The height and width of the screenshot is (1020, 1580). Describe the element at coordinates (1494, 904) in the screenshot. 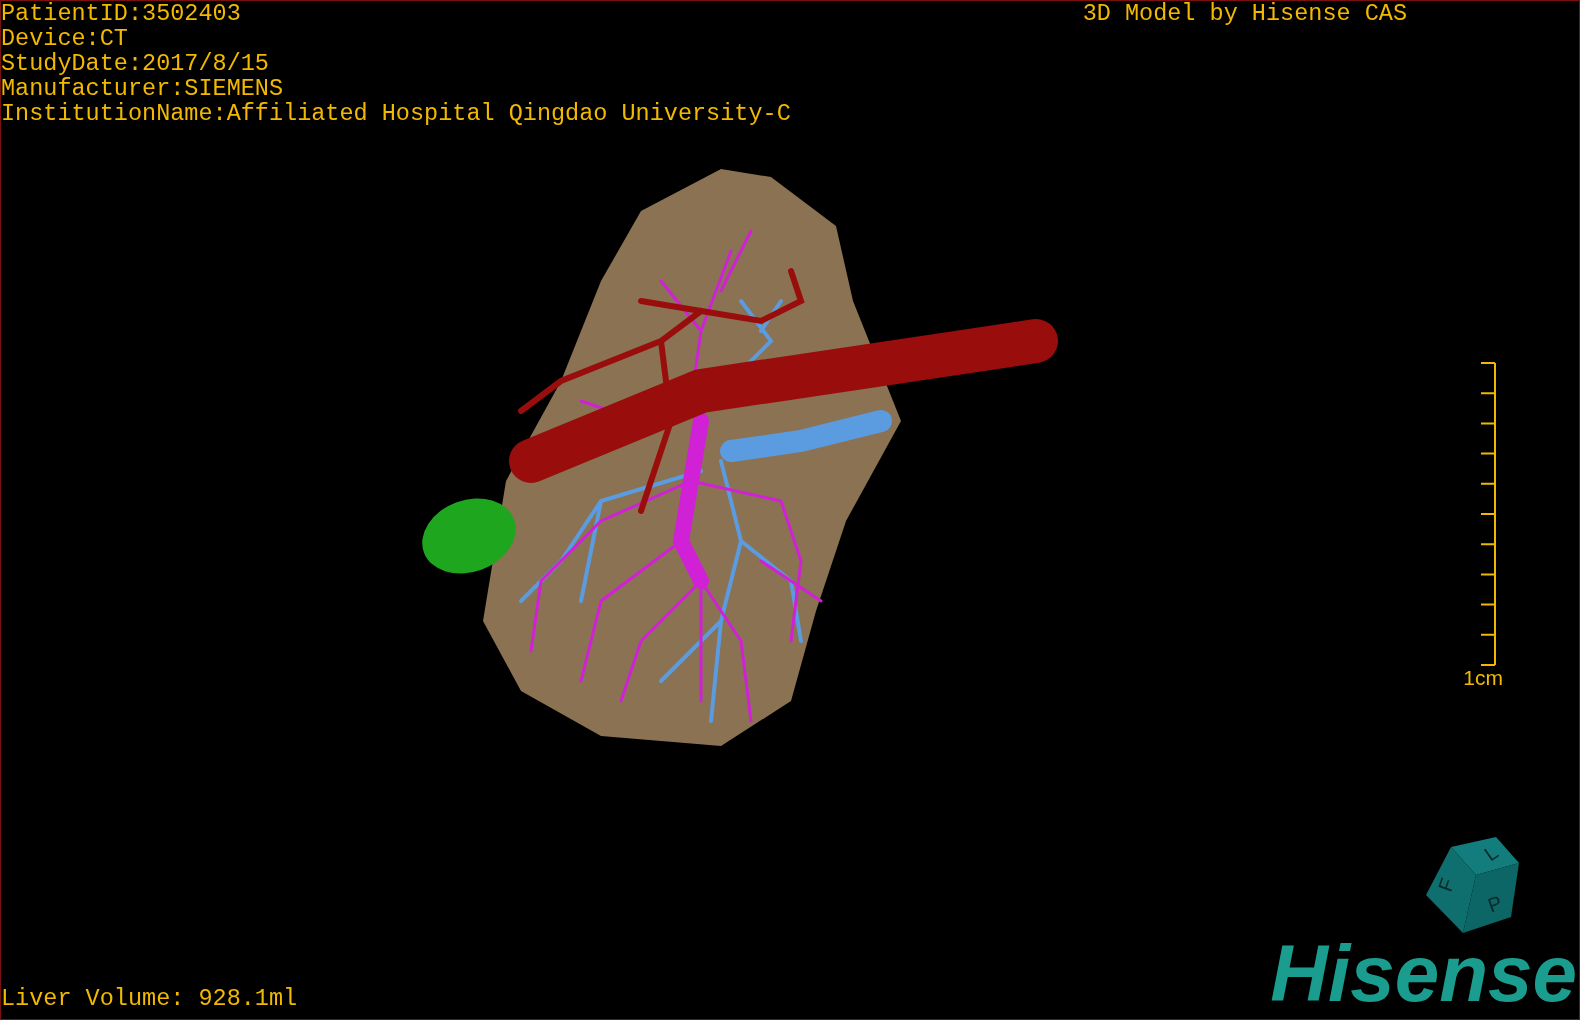

I see `cube-face-label: P` at that location.